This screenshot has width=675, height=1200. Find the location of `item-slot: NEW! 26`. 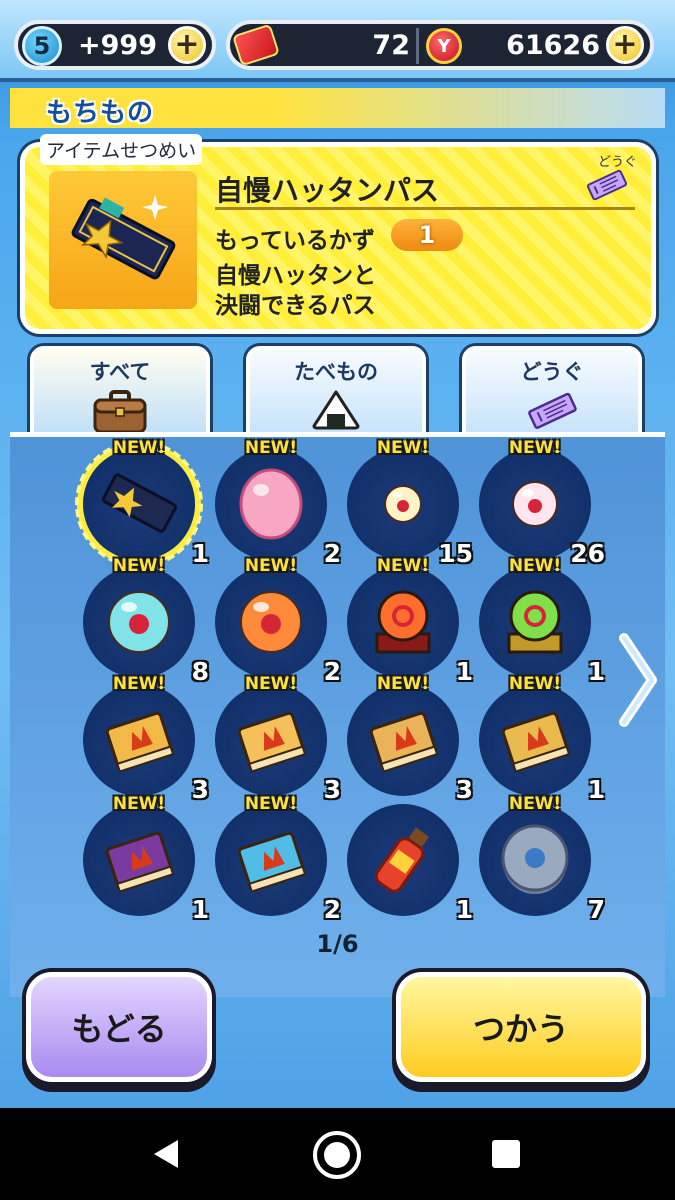

item-slot: NEW! 26 is located at coordinates (542, 503).